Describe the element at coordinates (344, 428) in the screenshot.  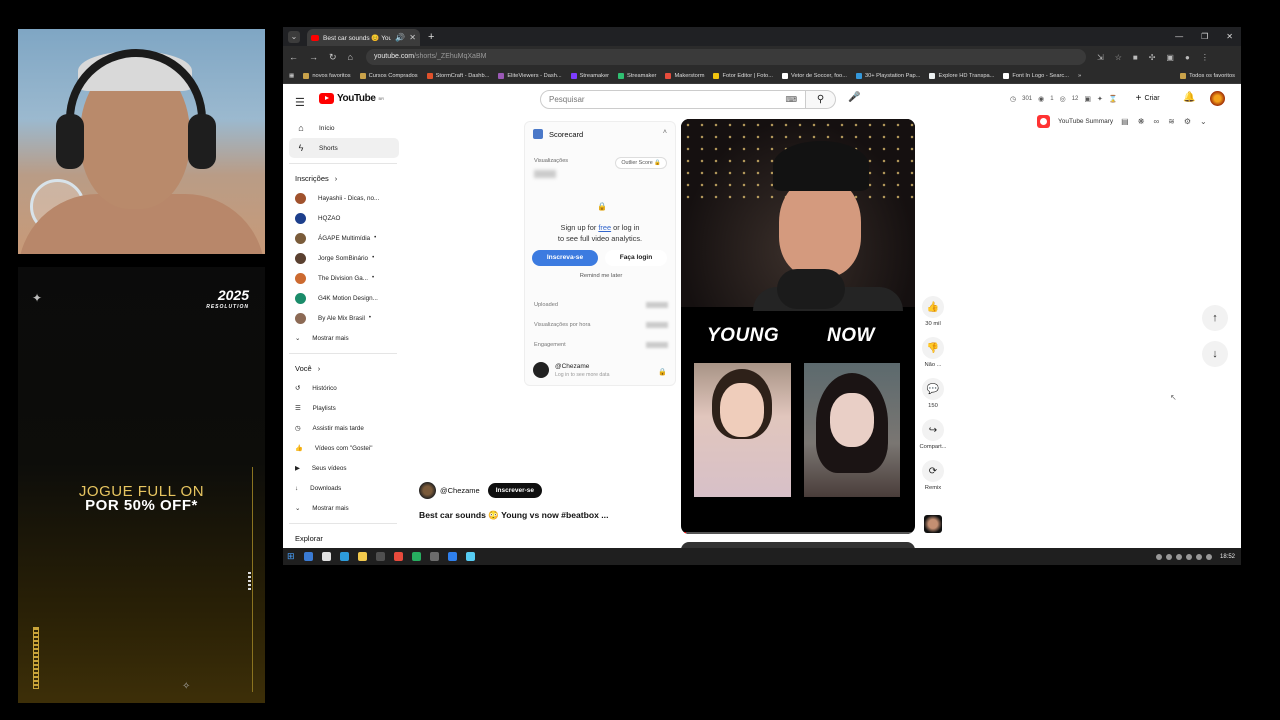
I see `sidebar-item-watch-later: ◷ Assistir mais tarde` at that location.